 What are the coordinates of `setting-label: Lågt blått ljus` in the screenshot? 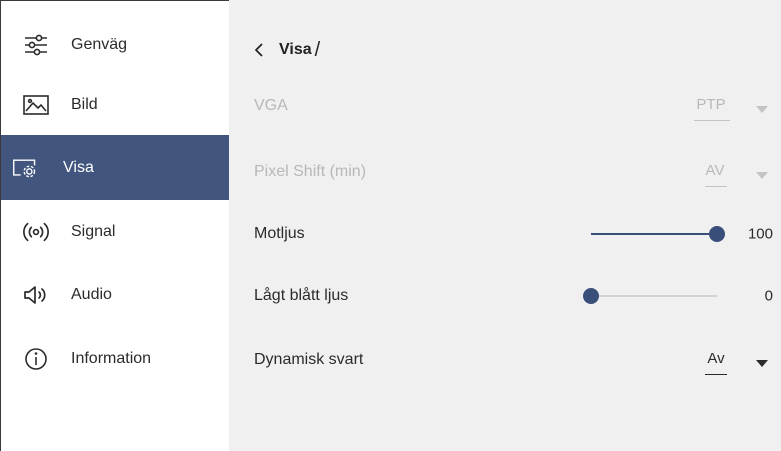 It's located at (301, 295).